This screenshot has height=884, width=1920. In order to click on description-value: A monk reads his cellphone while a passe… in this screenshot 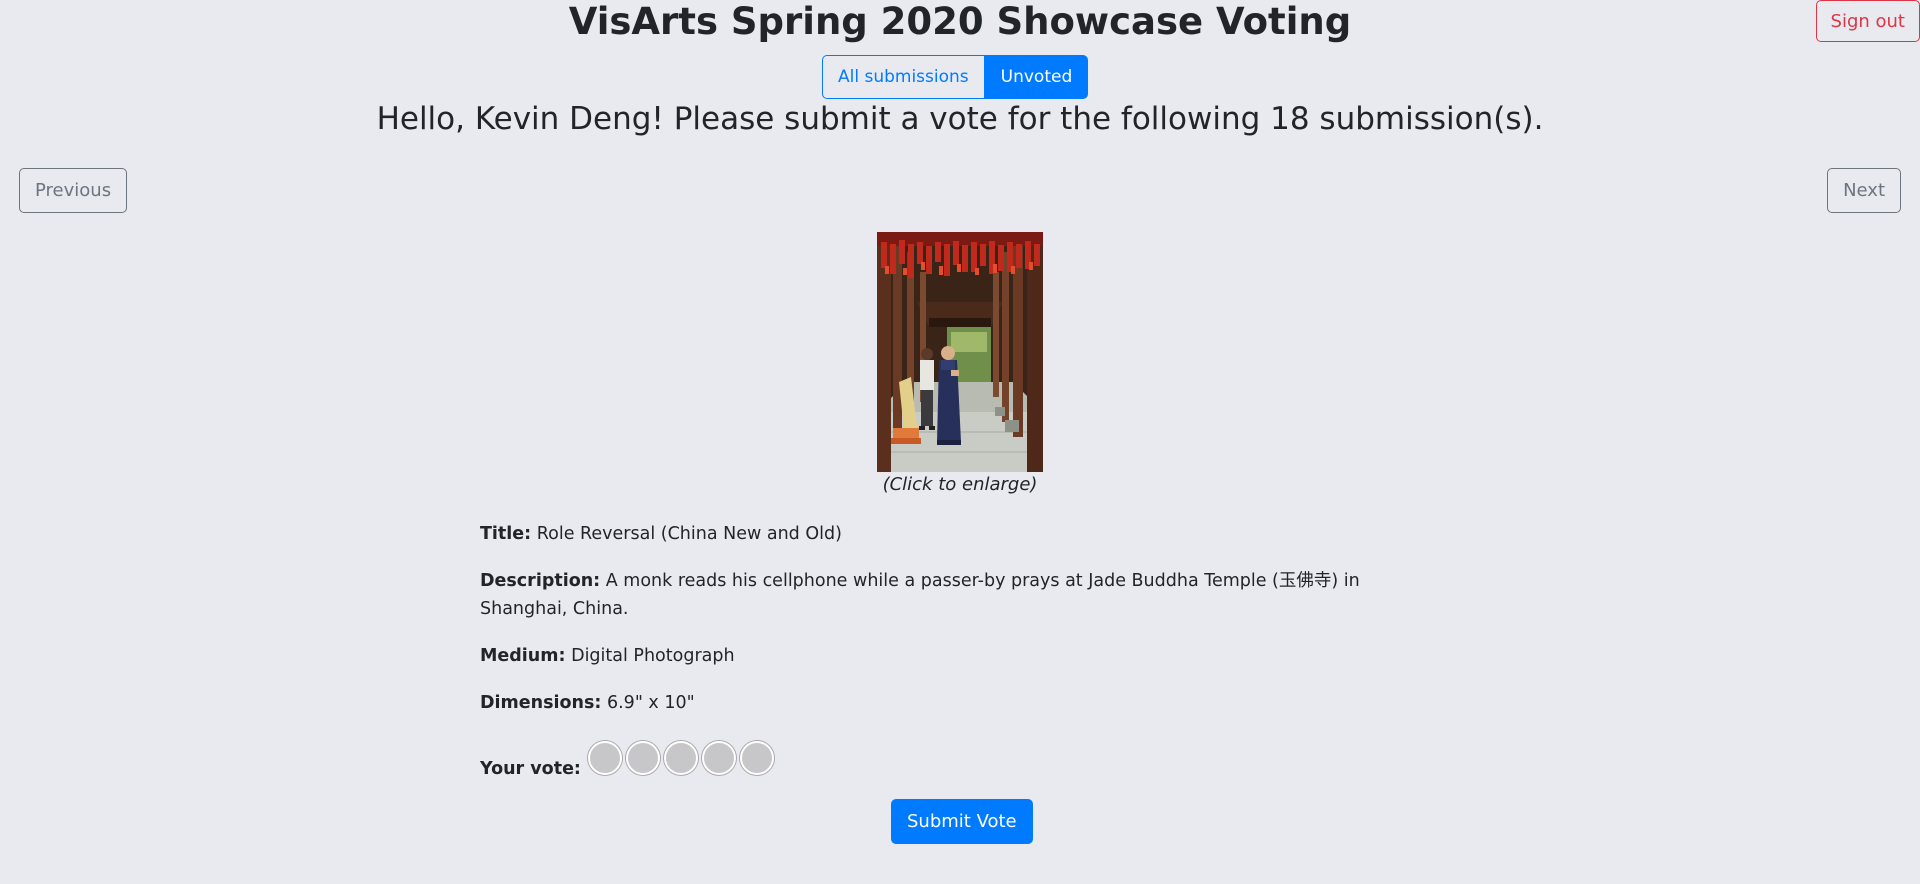, I will do `click(920, 595)`.